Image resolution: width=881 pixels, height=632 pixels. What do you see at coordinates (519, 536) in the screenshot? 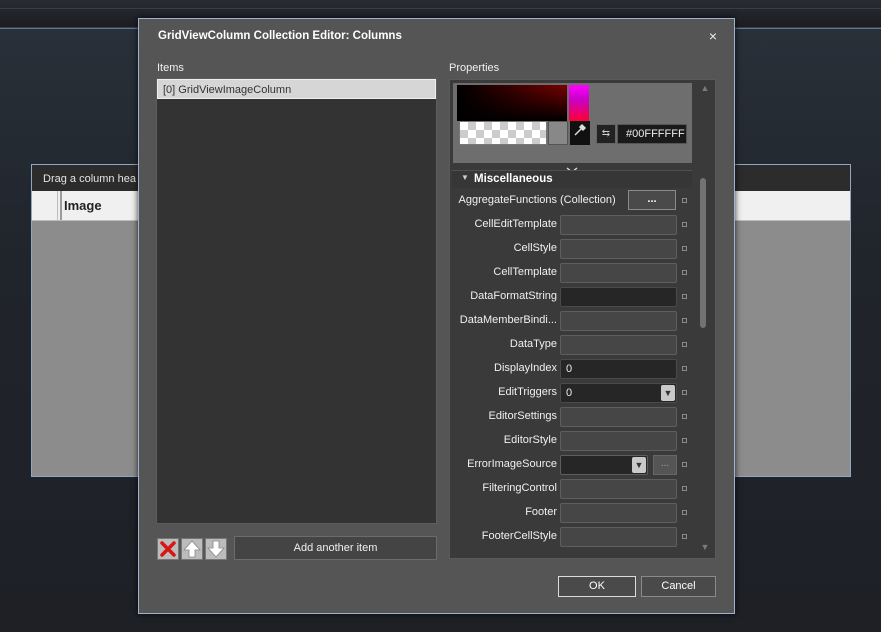
I see `property-name: FooterCellStyle` at bounding box center [519, 536].